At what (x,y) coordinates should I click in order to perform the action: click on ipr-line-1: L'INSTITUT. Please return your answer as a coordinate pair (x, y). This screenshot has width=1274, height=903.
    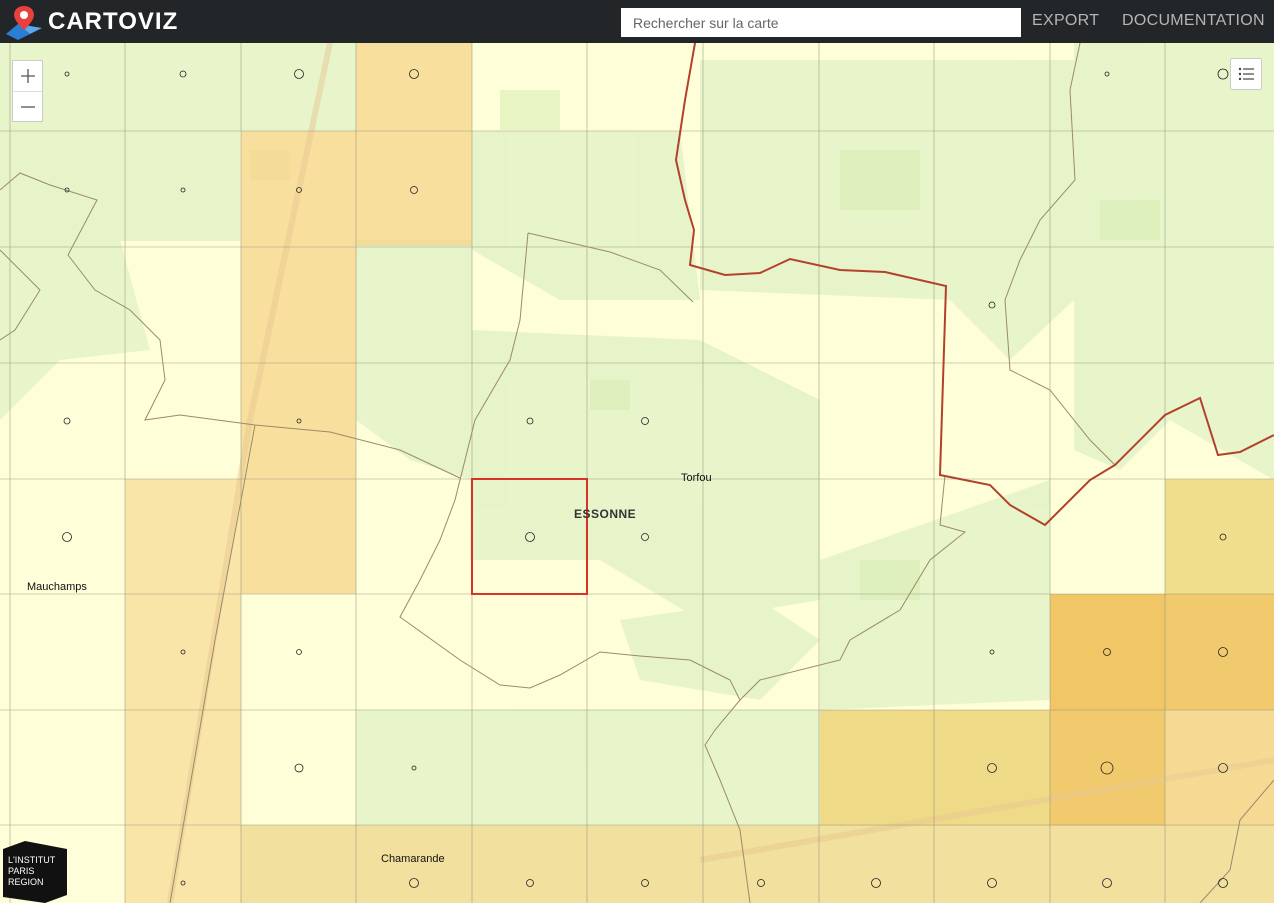
    Looking at the image, I should click on (32, 860).